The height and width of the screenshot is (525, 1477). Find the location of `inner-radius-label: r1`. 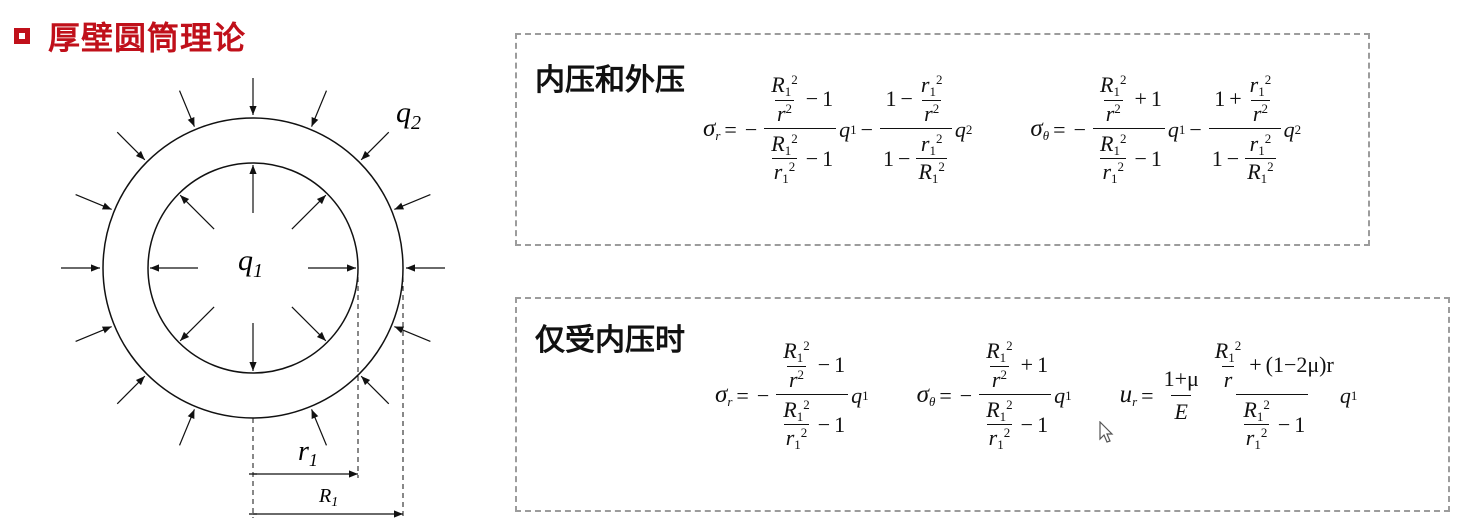

inner-radius-label: r1 is located at coordinates (308, 453).